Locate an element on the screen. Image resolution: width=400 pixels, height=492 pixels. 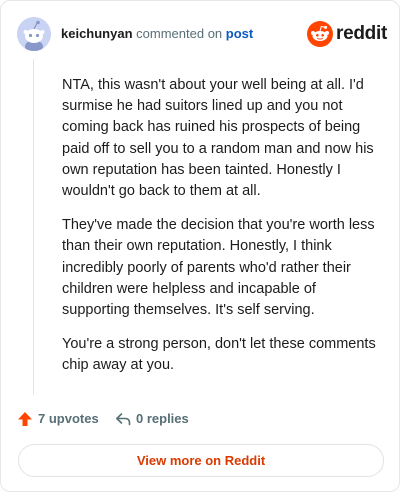
view-more-on-reddit-button: View more on Reddit is located at coordinates (201, 460).